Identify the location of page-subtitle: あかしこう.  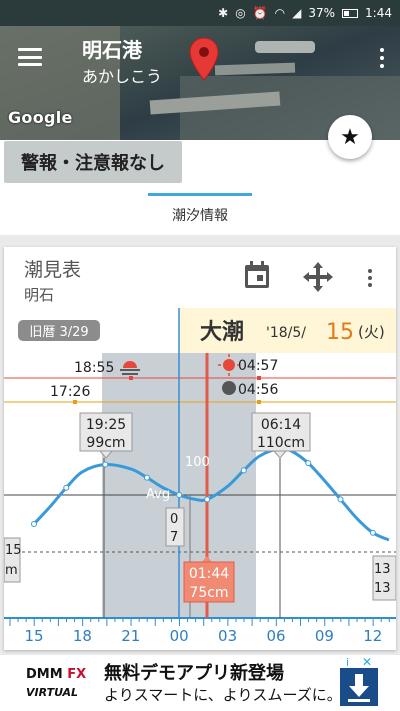
(122, 76).